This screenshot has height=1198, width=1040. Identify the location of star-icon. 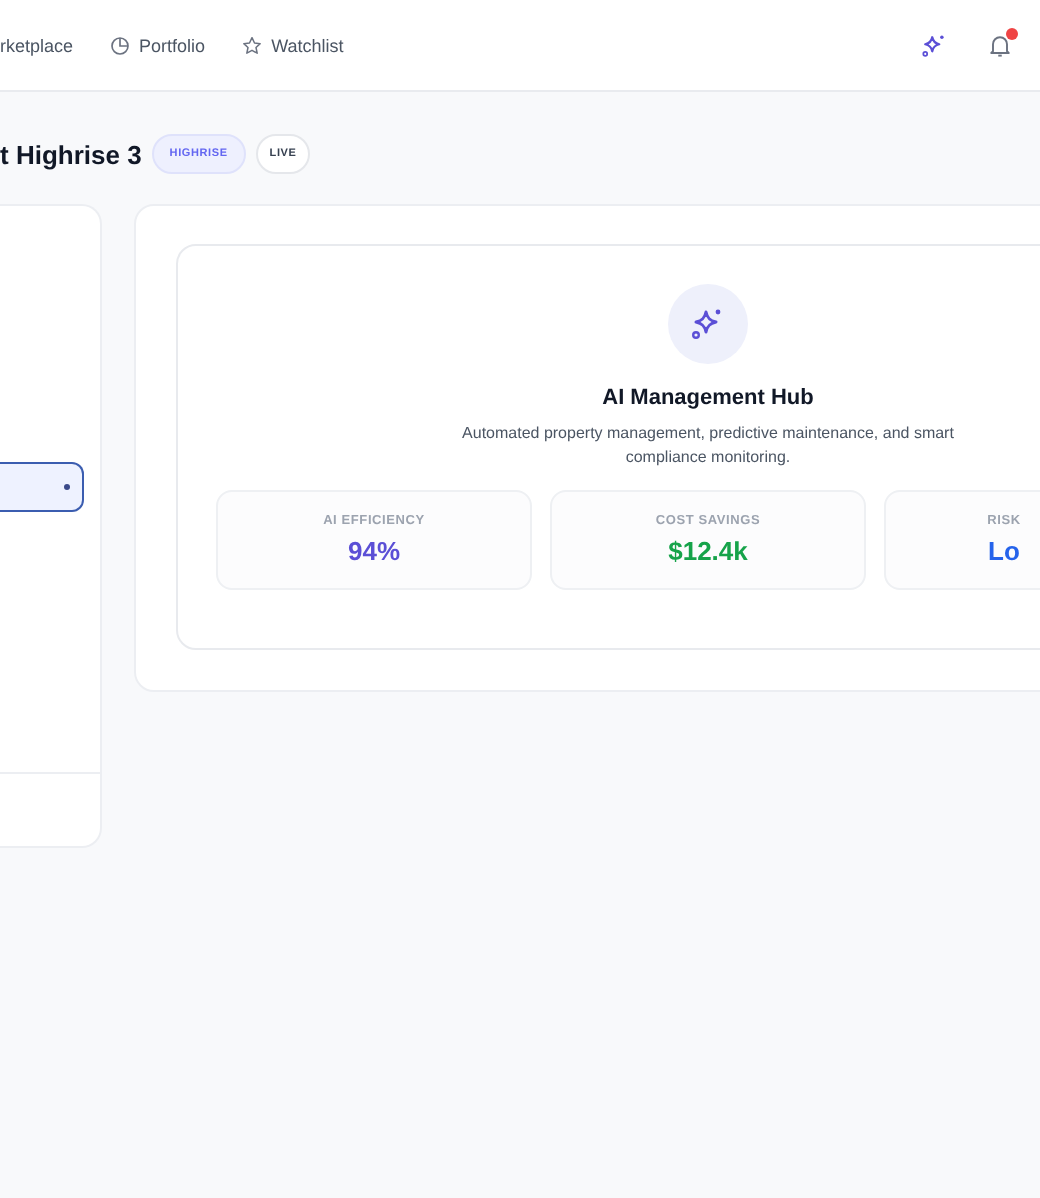
(251, 45).